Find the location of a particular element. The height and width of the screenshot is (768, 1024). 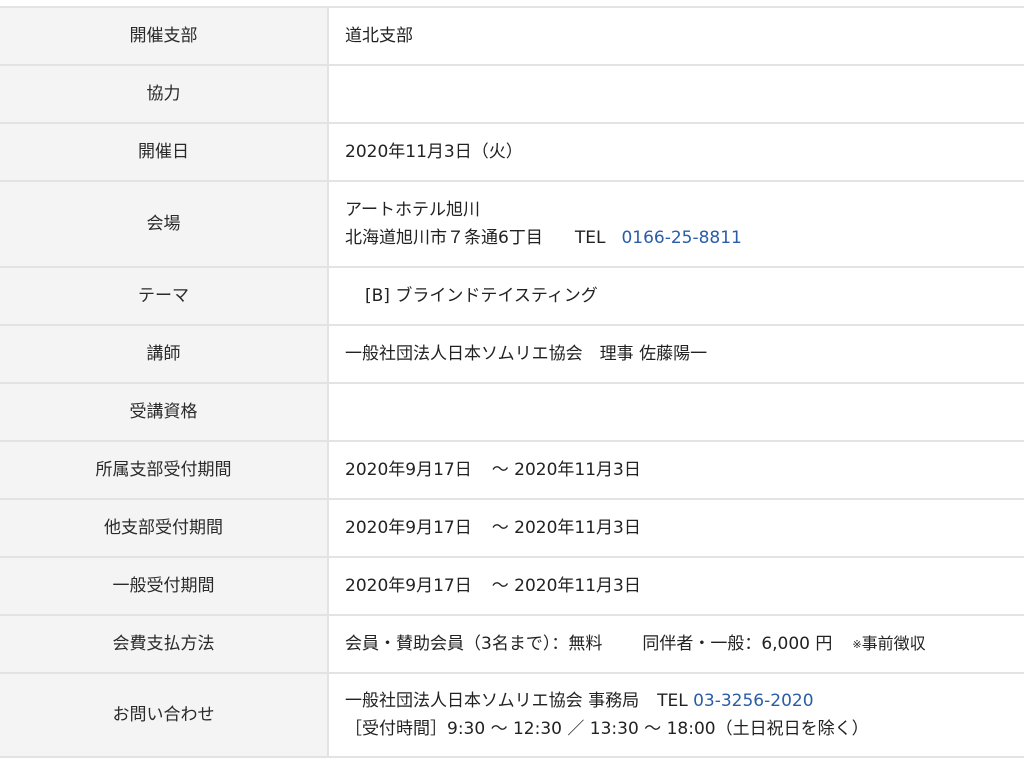

contact-line: 一般社団法人日本ソムリエ協会 事務局 TEL 03-3256-2020 is located at coordinates (684, 701).